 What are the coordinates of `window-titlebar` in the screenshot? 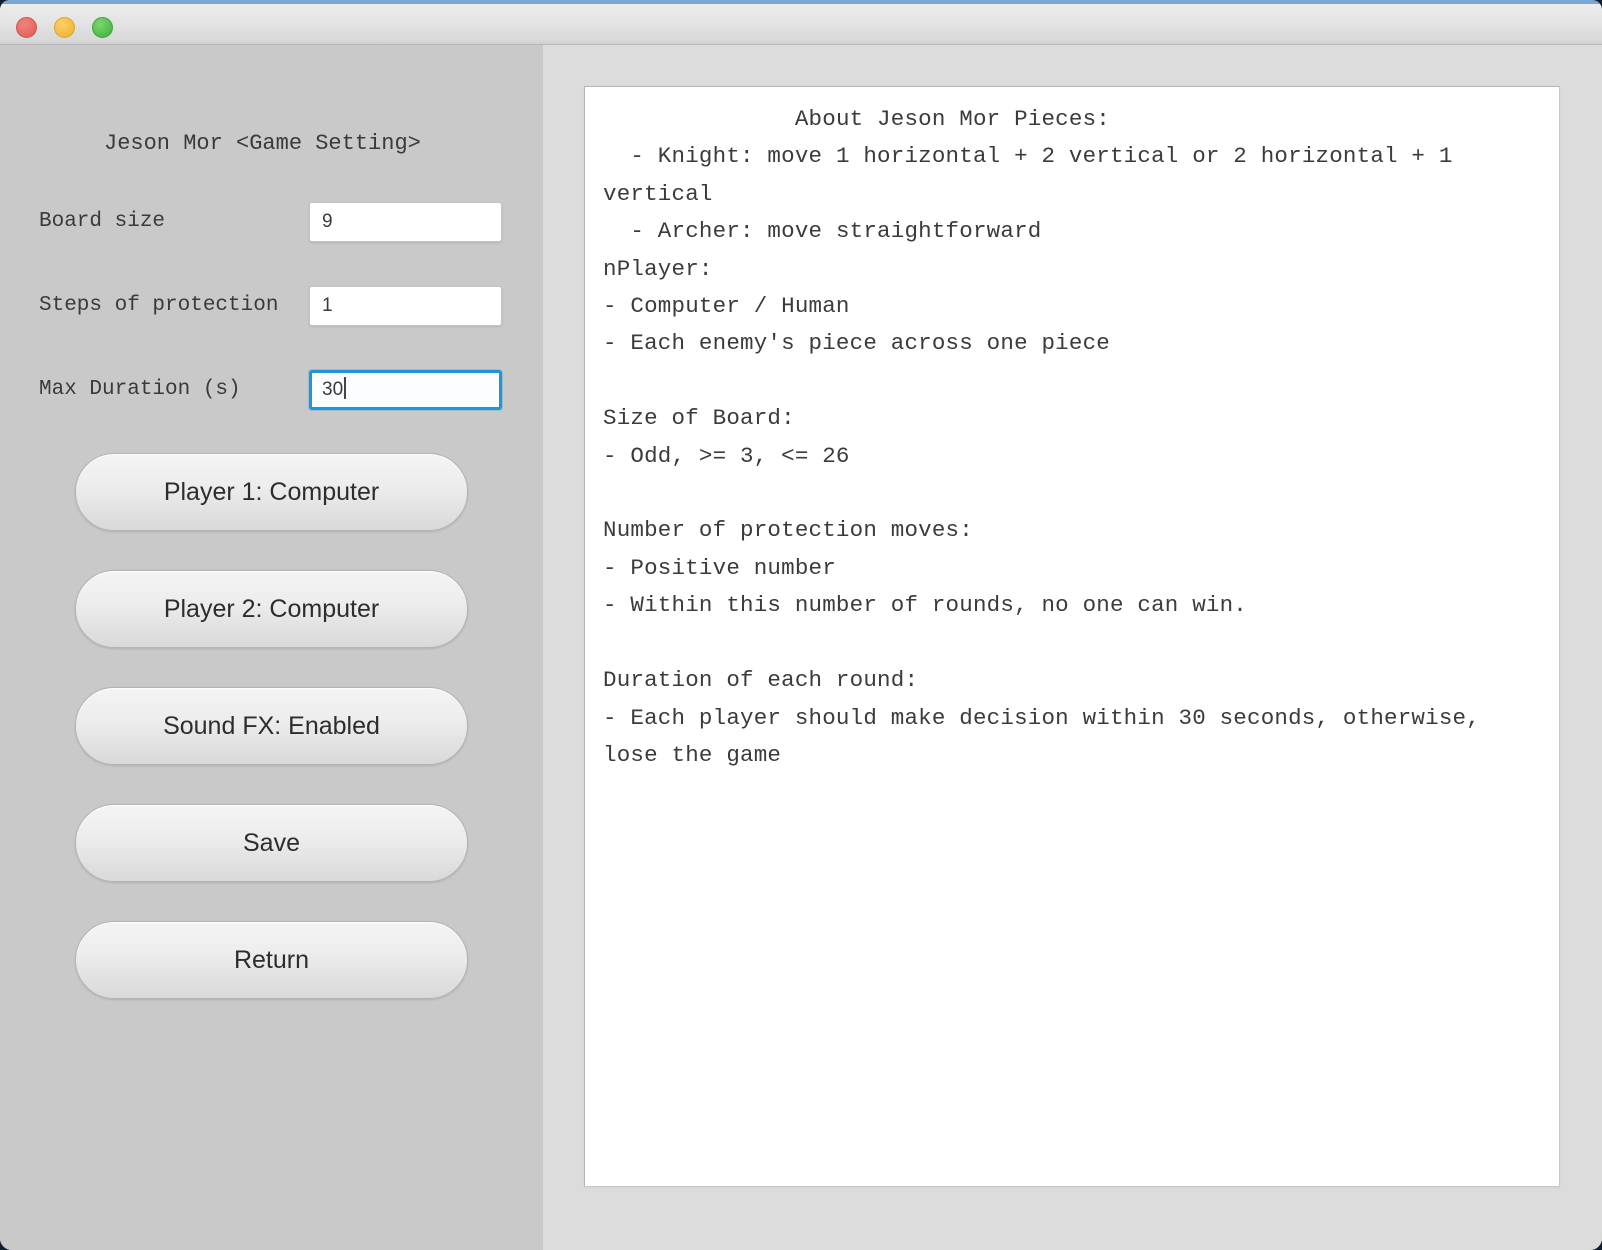 It's located at (801, 22).